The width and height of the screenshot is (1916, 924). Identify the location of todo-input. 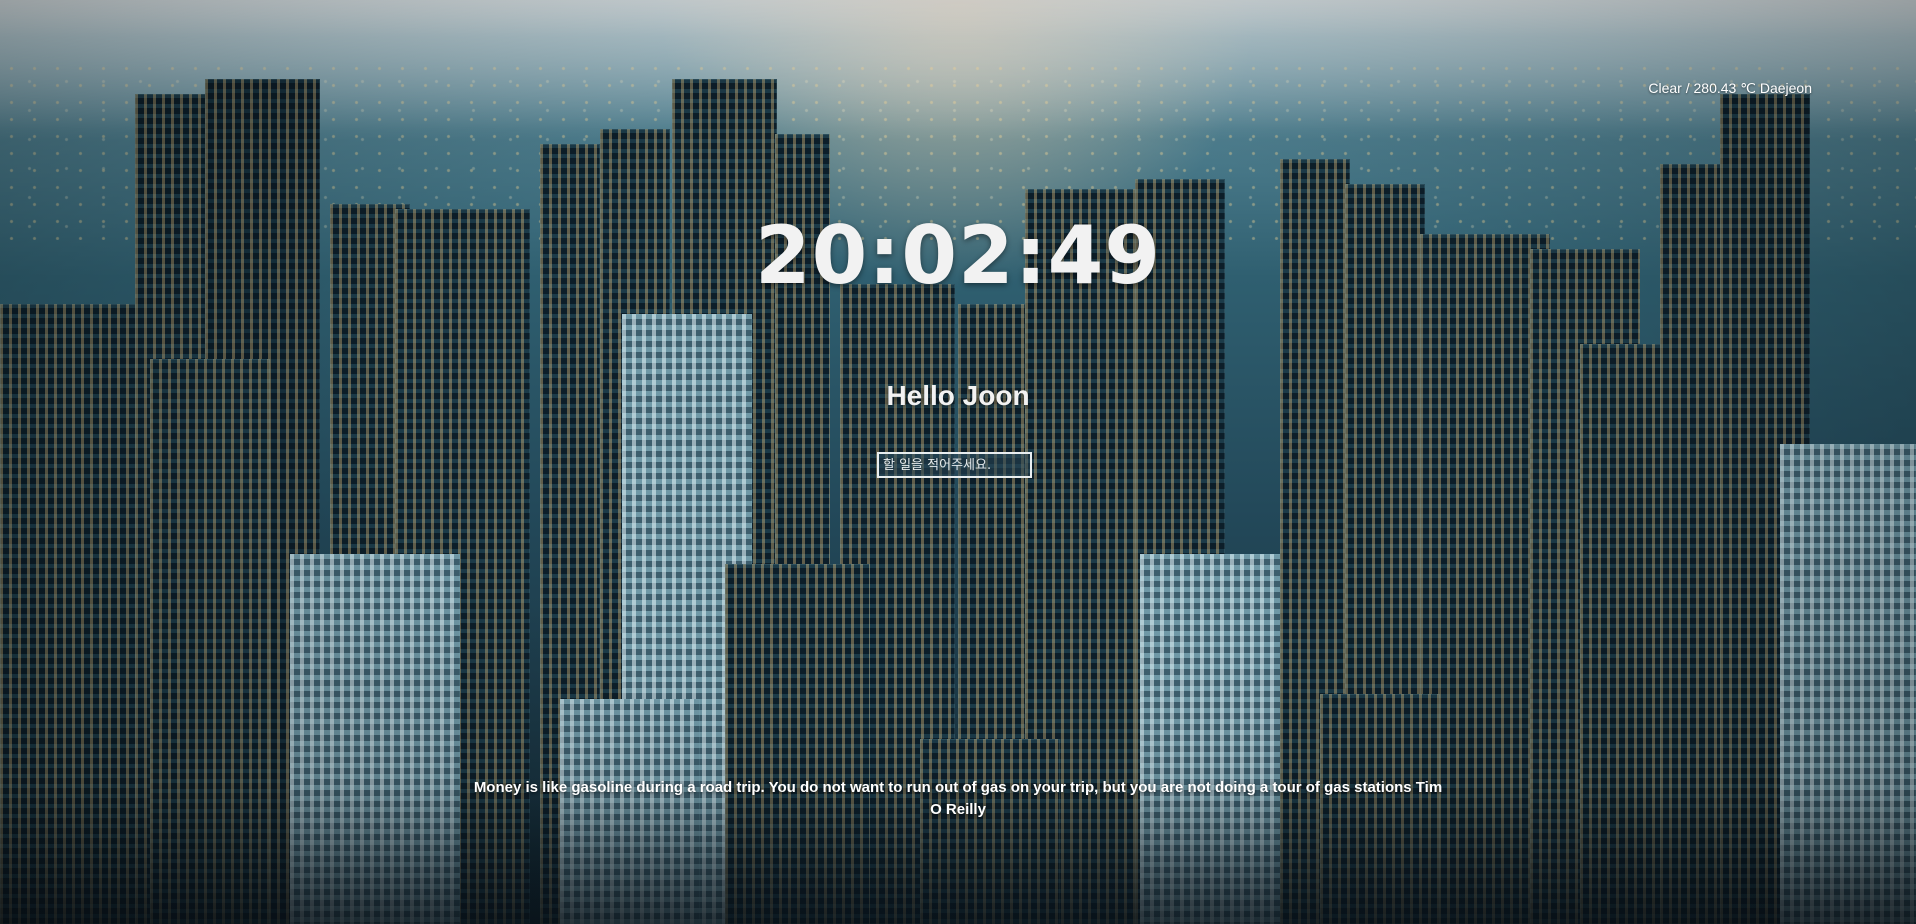
(954, 465).